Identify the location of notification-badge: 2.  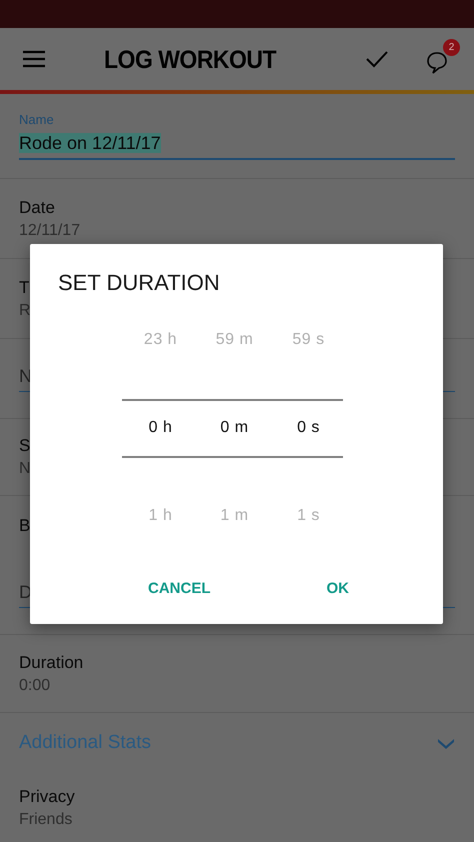
(451, 47).